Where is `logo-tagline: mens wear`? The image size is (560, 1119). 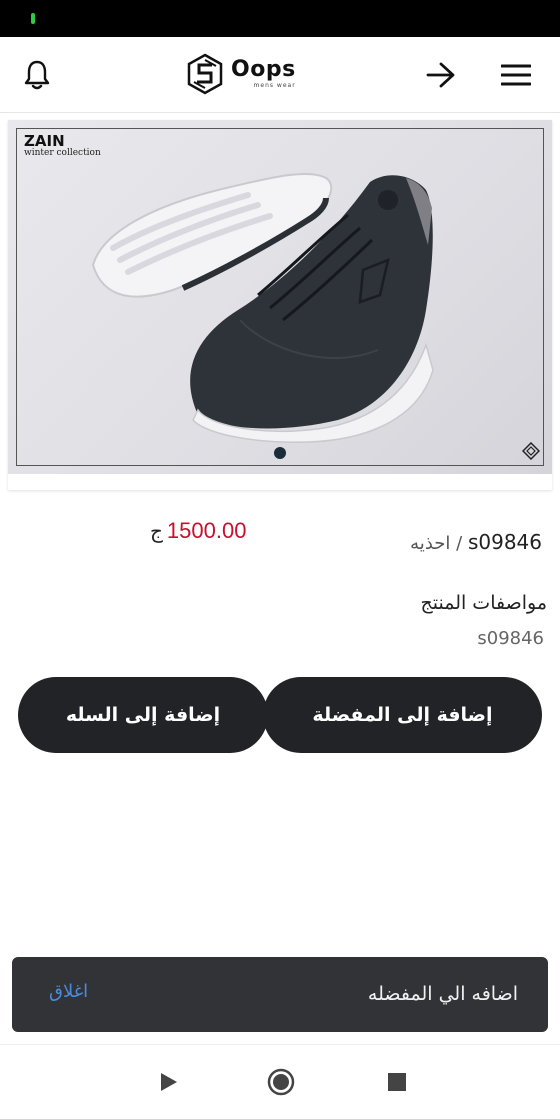 logo-tagline: mens wear is located at coordinates (274, 85).